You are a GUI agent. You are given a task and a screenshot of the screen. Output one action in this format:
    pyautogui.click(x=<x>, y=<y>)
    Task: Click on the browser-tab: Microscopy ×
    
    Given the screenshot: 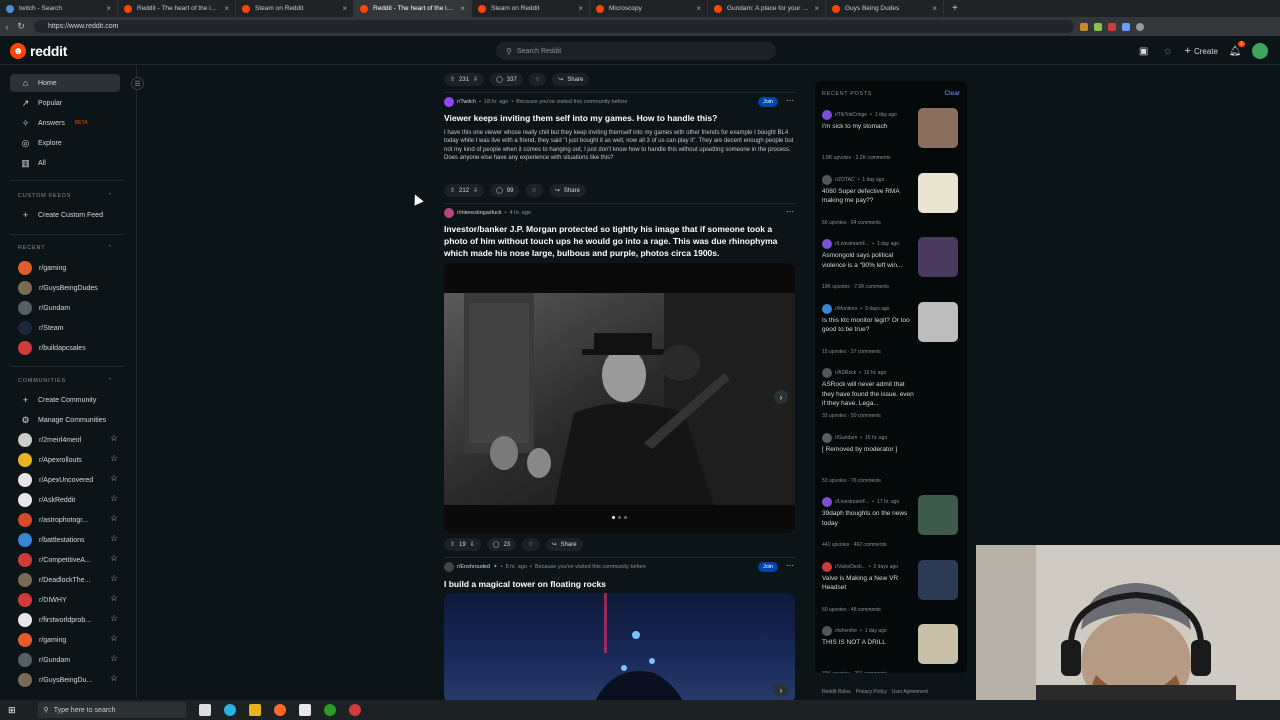 What is the action you would take?
    pyautogui.click(x=649, y=8)
    